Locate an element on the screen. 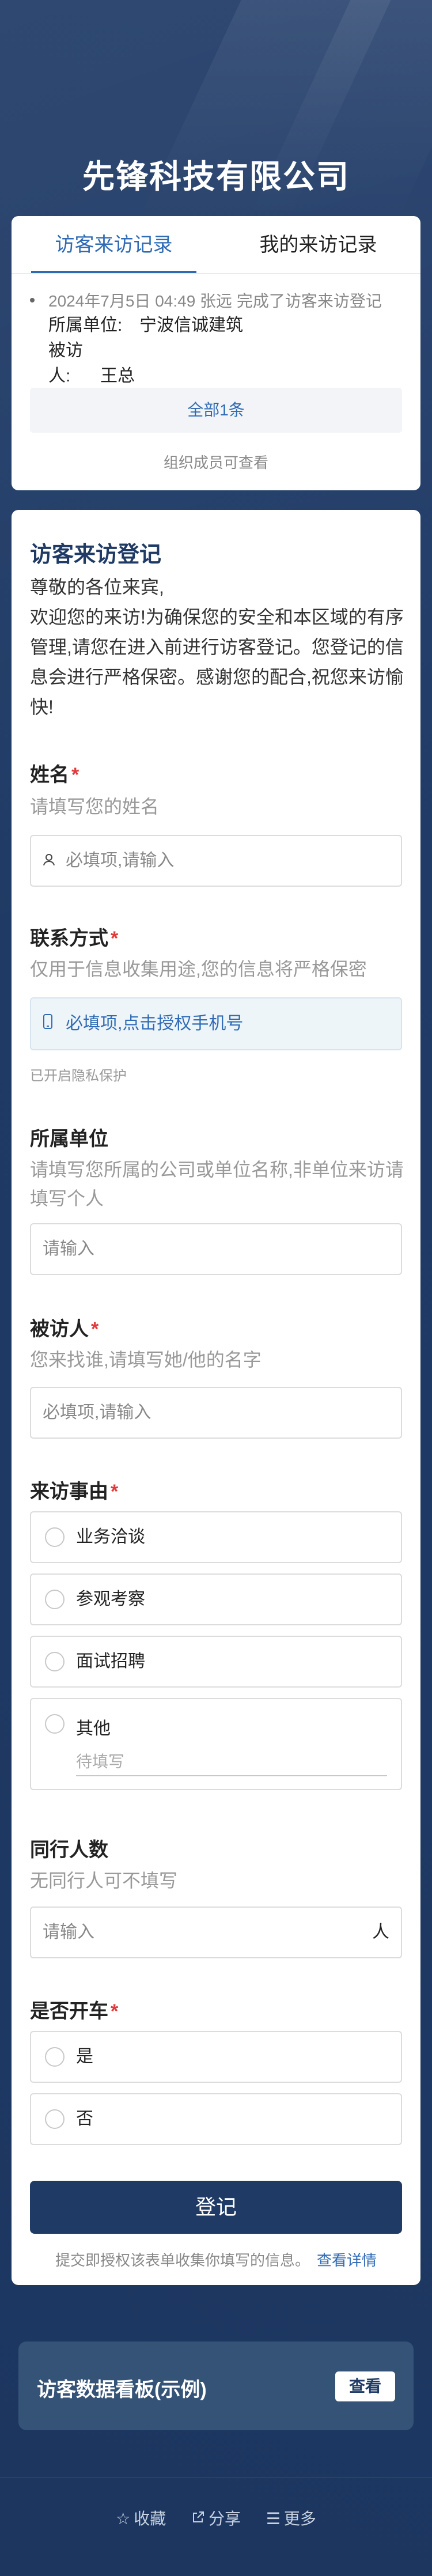 The image size is (432, 2576). option-label: 业务洽谈 is located at coordinates (110, 1536).